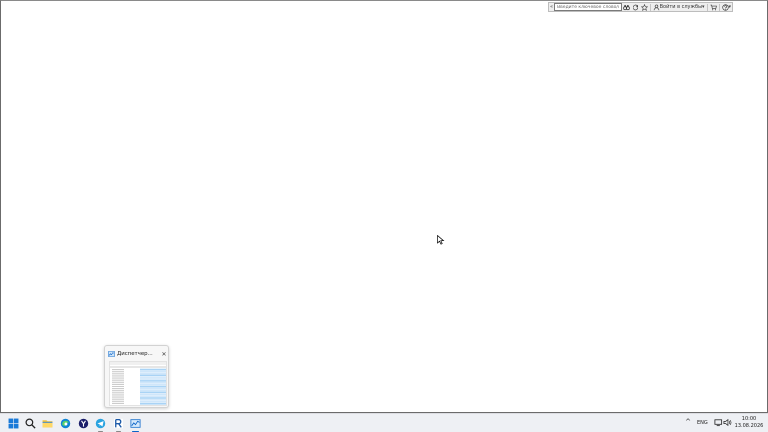  I want to click on taskbar-edge, so click(65, 423).